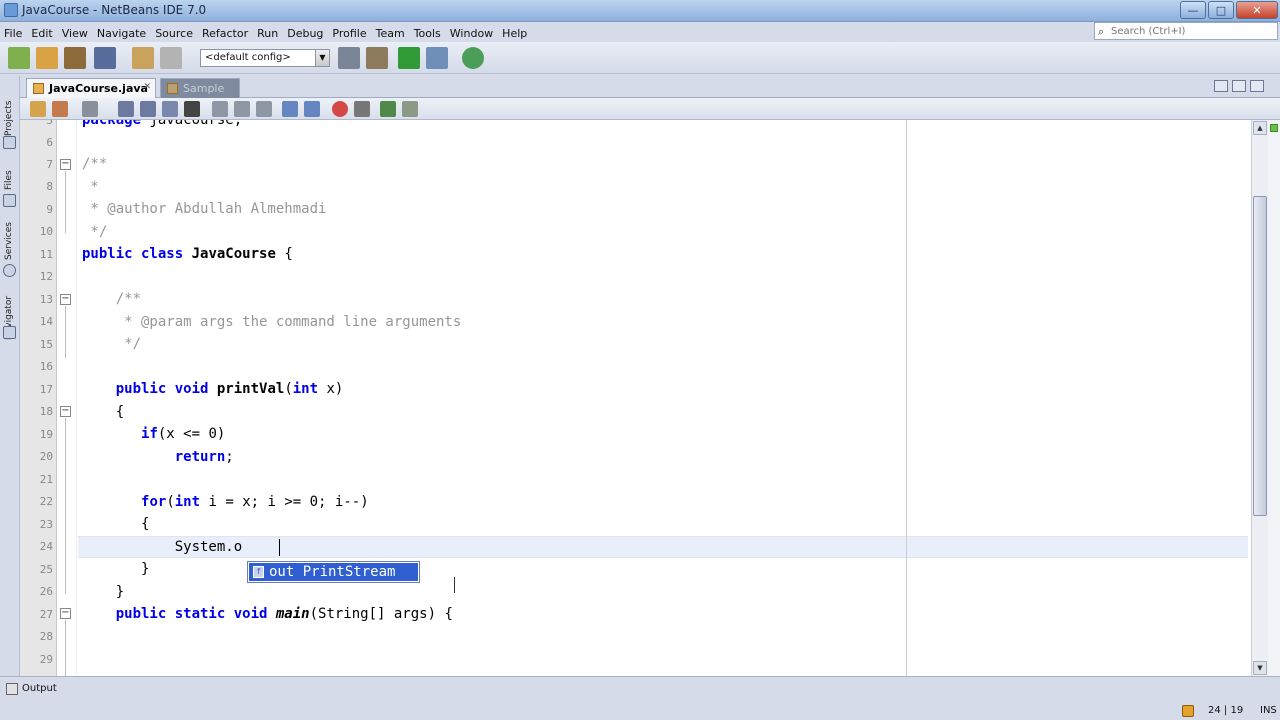 The height and width of the screenshot is (720, 1280). What do you see at coordinates (10, 240) in the screenshot?
I see `tab-services: Services` at bounding box center [10, 240].